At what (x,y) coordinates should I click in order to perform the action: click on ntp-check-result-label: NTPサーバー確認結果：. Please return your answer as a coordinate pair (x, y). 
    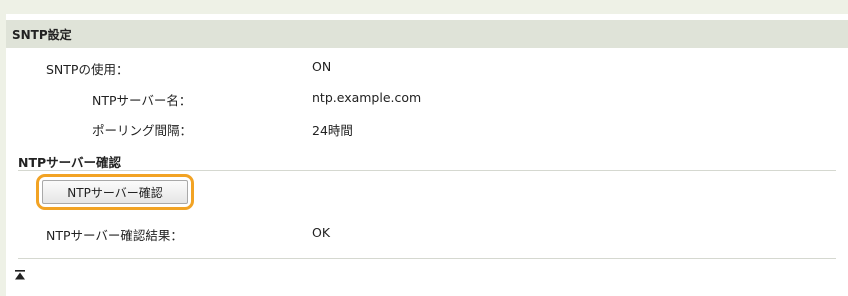
    Looking at the image, I should click on (114, 235).